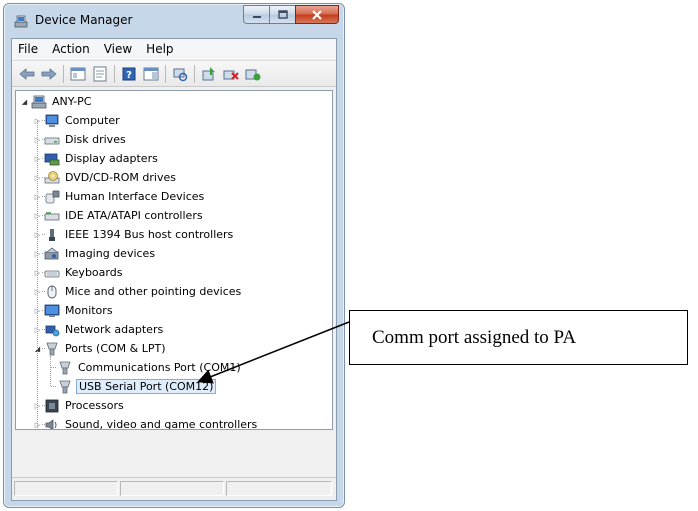  I want to click on tree-item-display-adapters: ▷ Display adapters, so click(96, 158).